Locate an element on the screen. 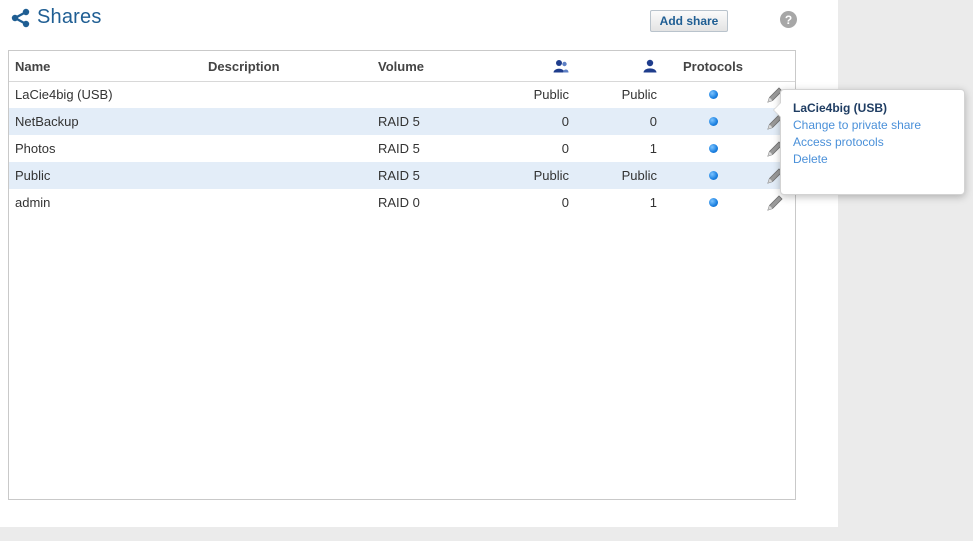 This screenshot has height=541, width=973. change-to-private-share-link: Change to private share is located at coordinates (878, 125).